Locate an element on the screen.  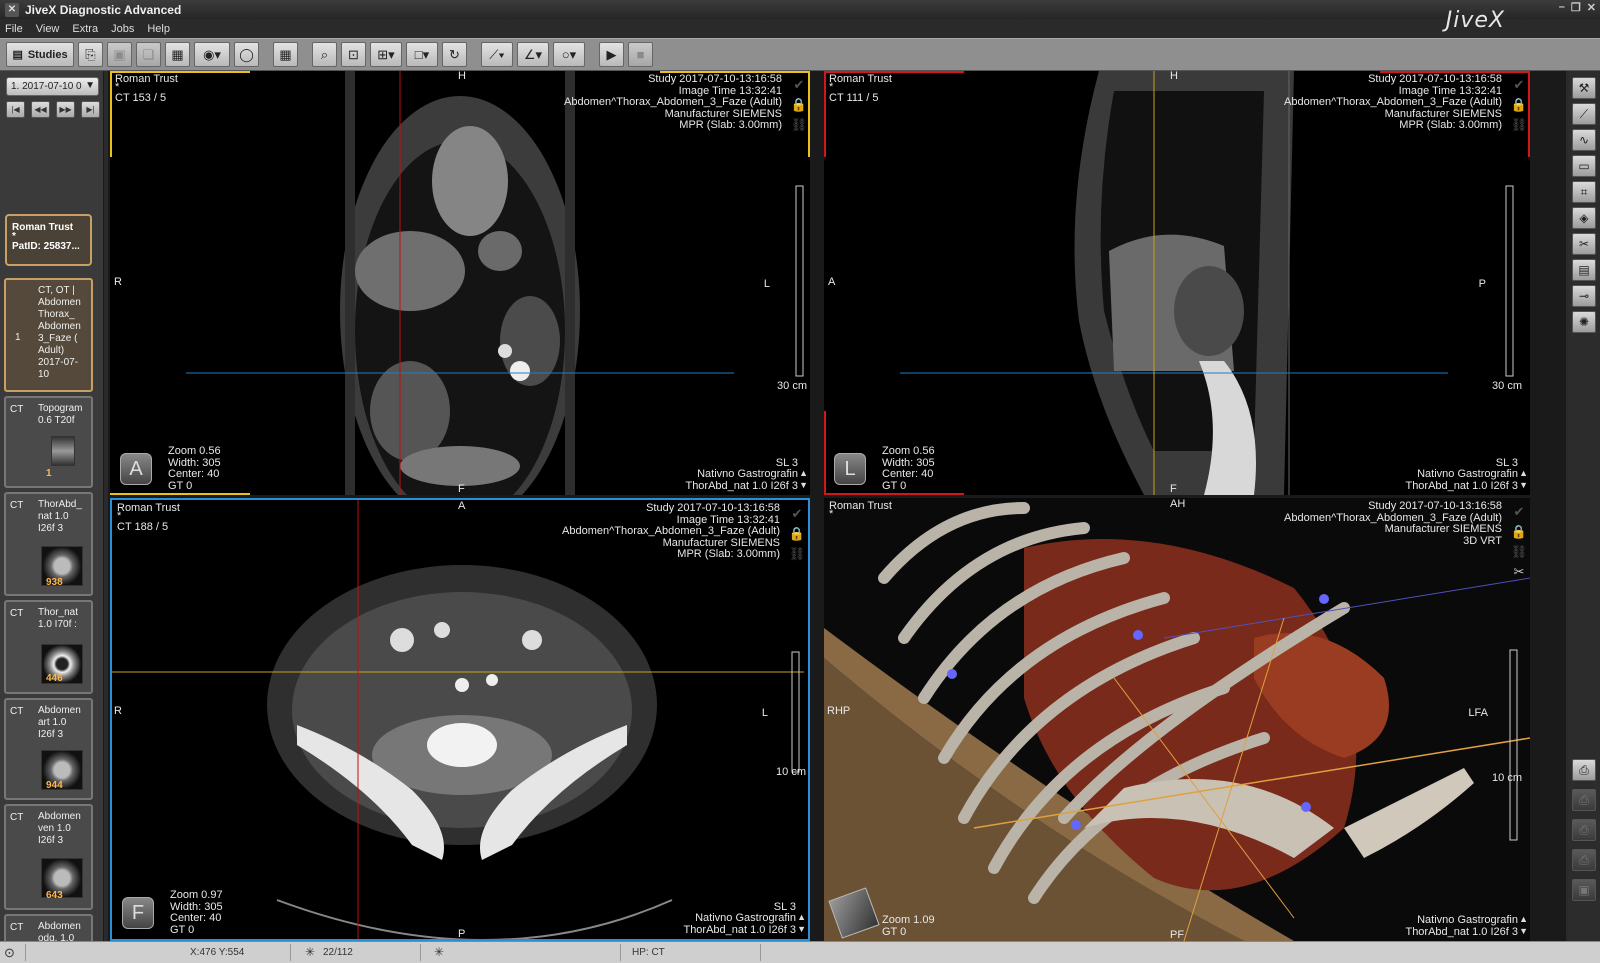
chart-tool-button: ▤ is located at coordinates (1584, 270).